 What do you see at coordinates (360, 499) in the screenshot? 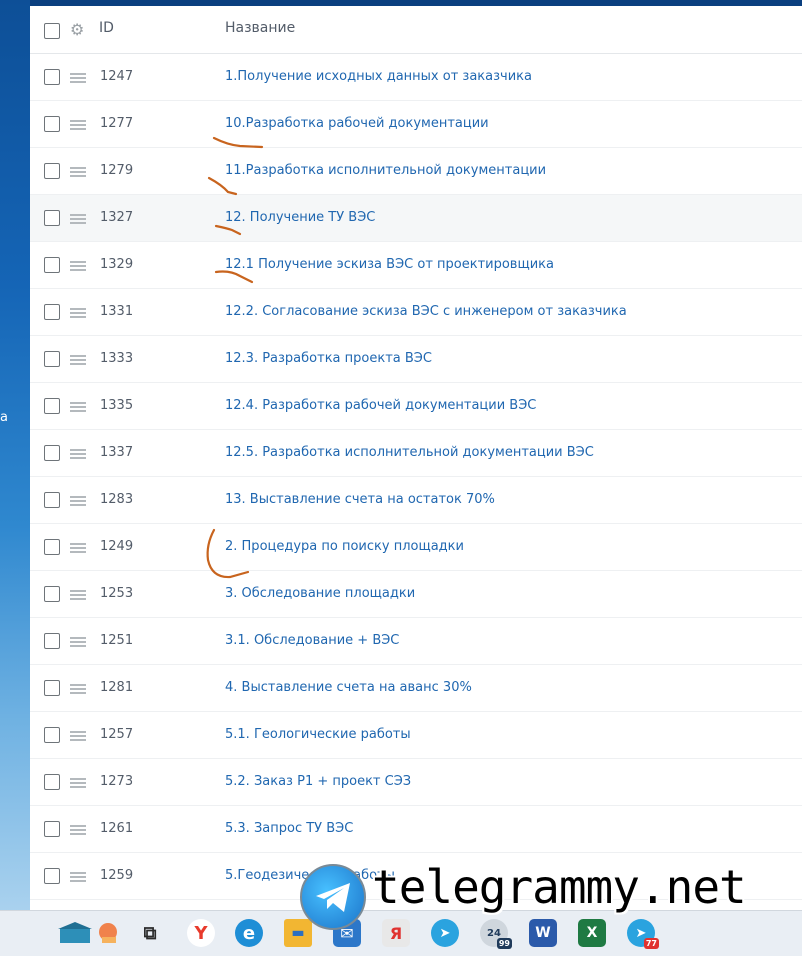
I see `row-name-link: 13. Выставление счета на остаток 70%` at bounding box center [360, 499].